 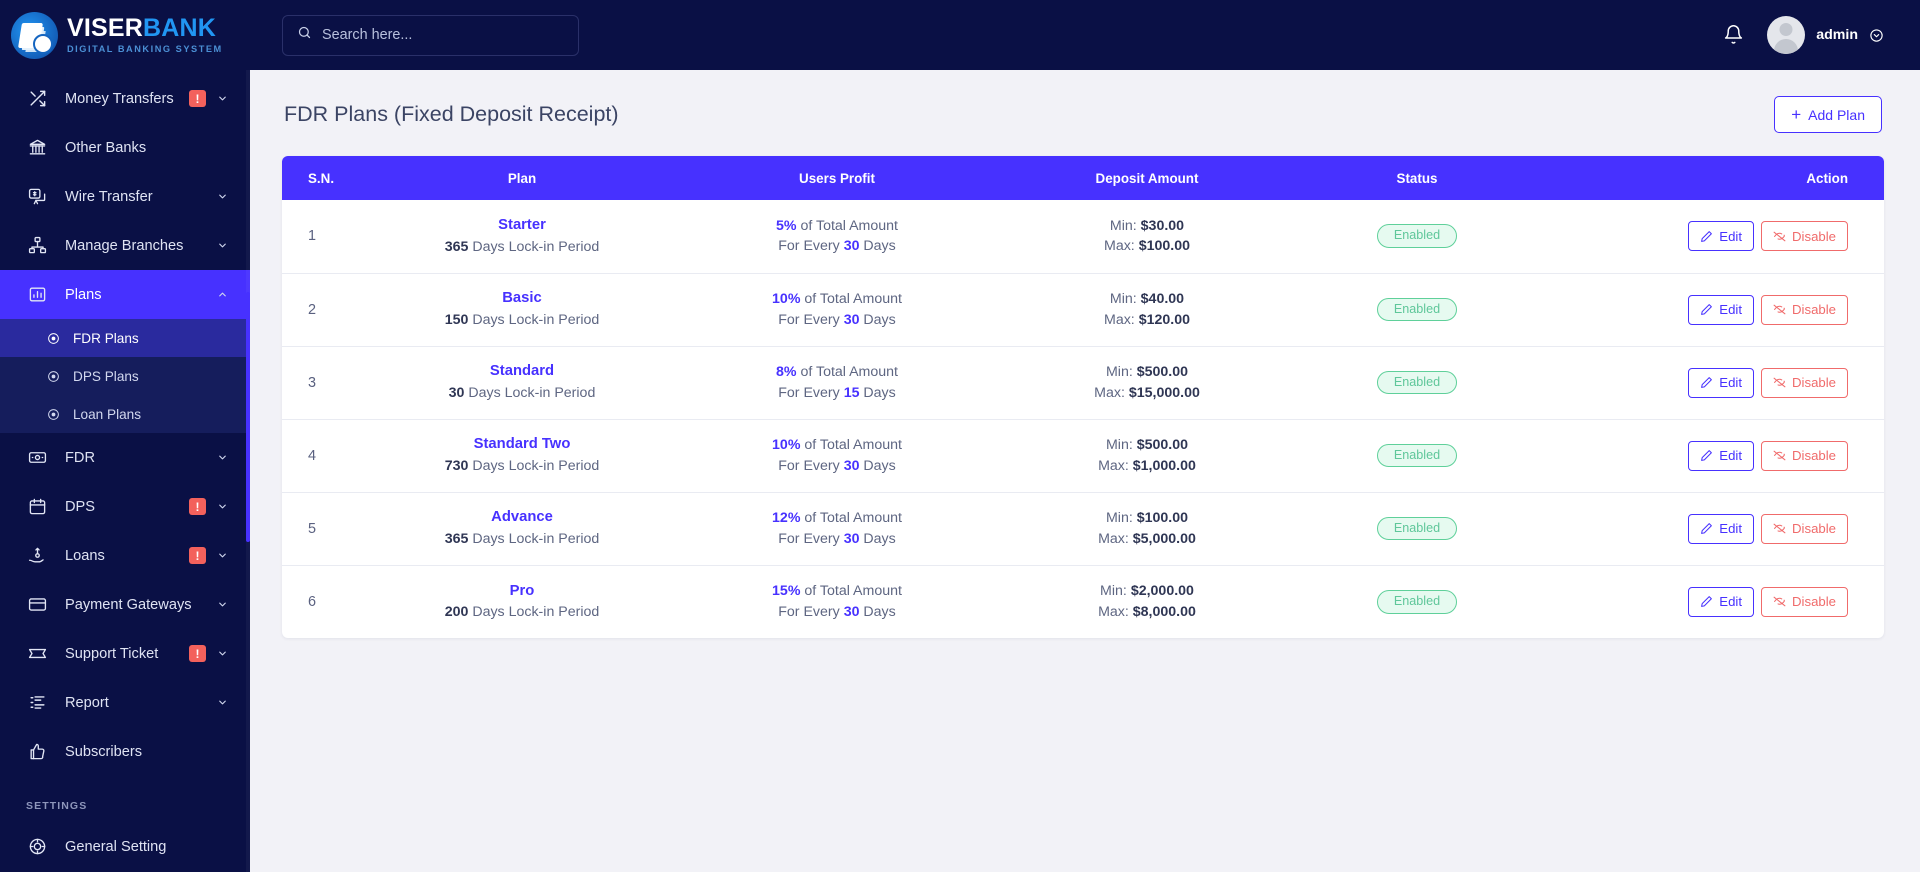 I want to click on brand-name-part2: BANK, so click(x=180, y=27).